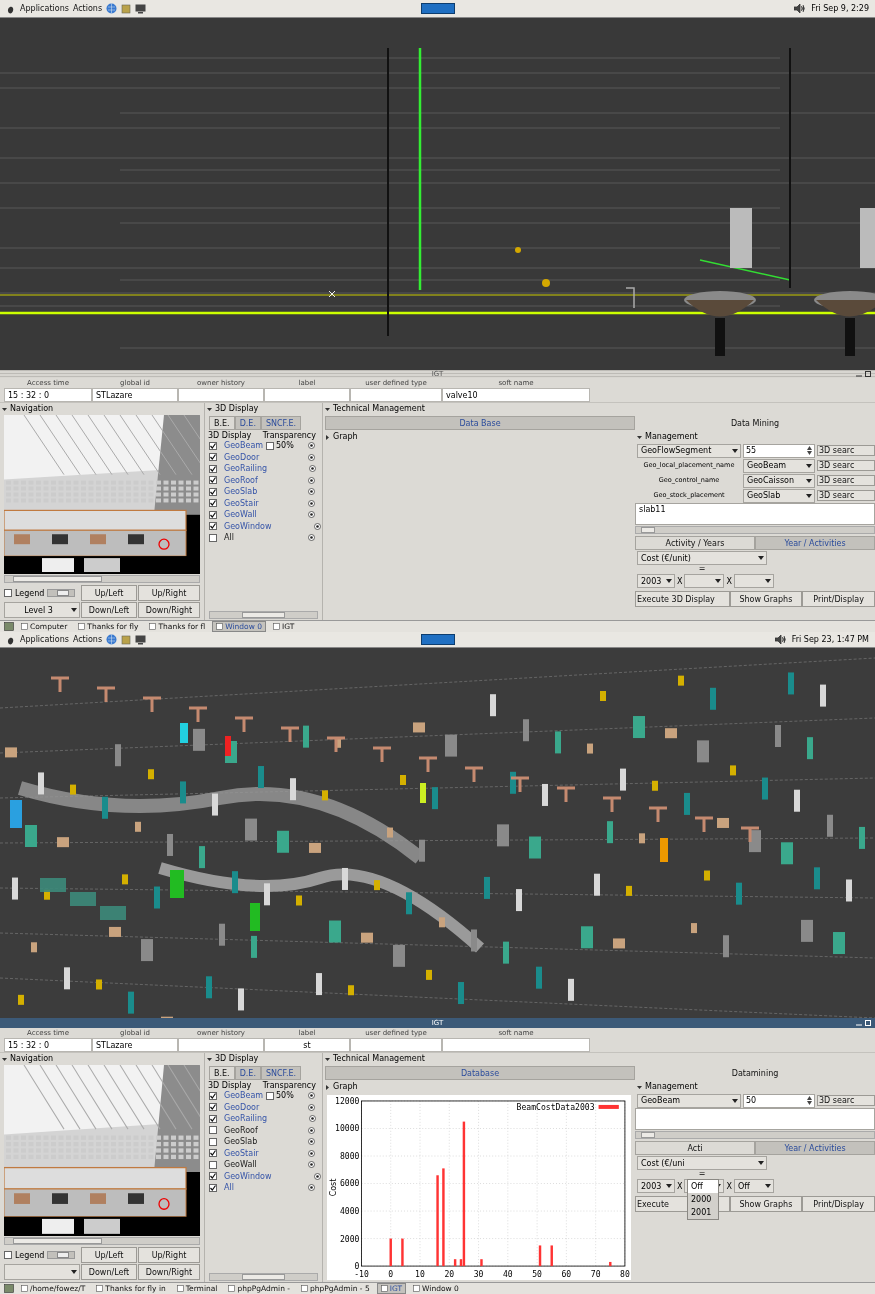  I want to click on section-header: 3D Display, so click(237, 1059).